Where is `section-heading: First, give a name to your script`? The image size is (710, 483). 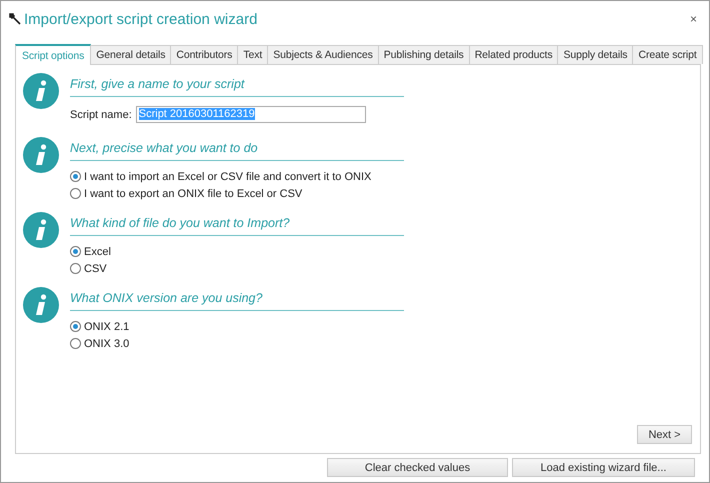 section-heading: First, give a name to your script is located at coordinates (237, 85).